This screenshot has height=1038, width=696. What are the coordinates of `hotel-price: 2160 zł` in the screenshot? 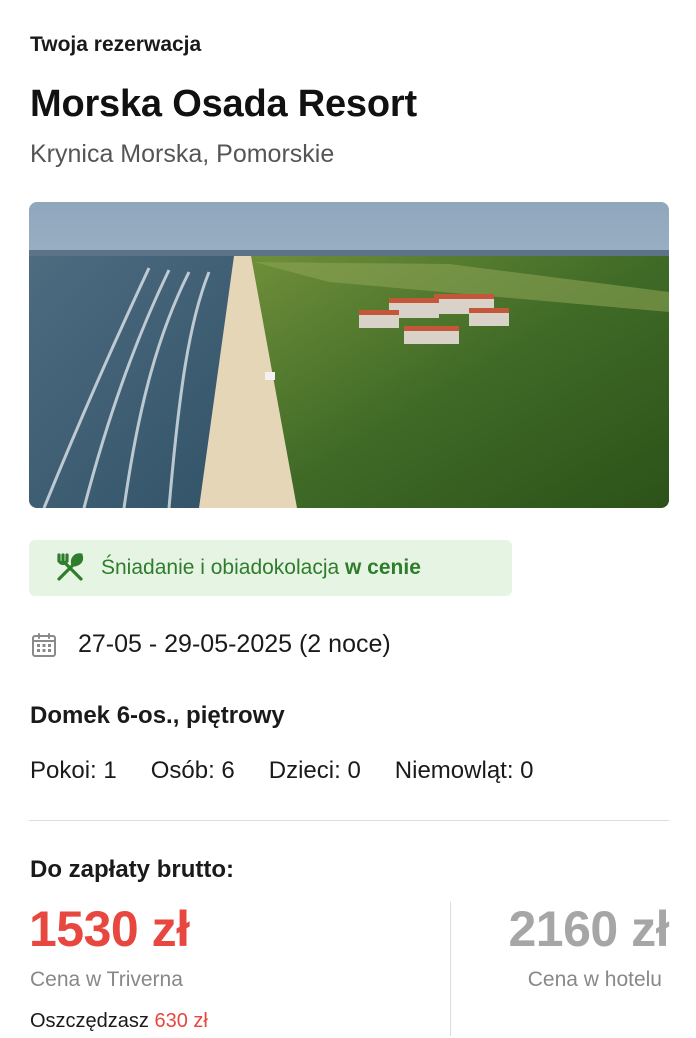 It's located at (588, 929).